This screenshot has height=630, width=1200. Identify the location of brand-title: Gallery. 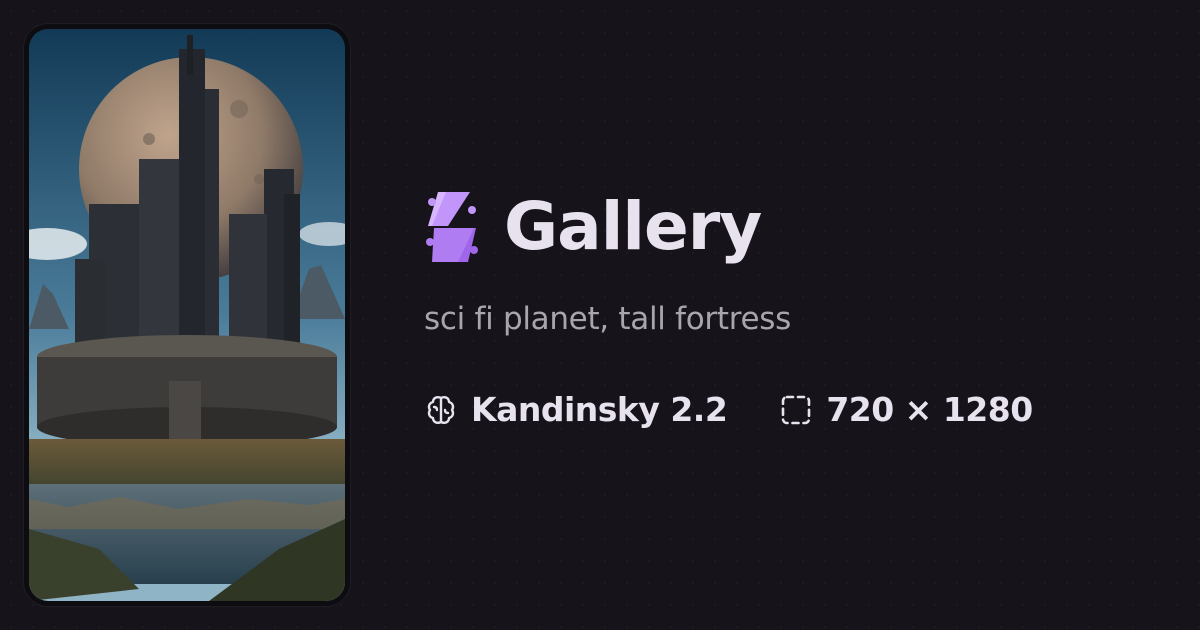
(633, 226).